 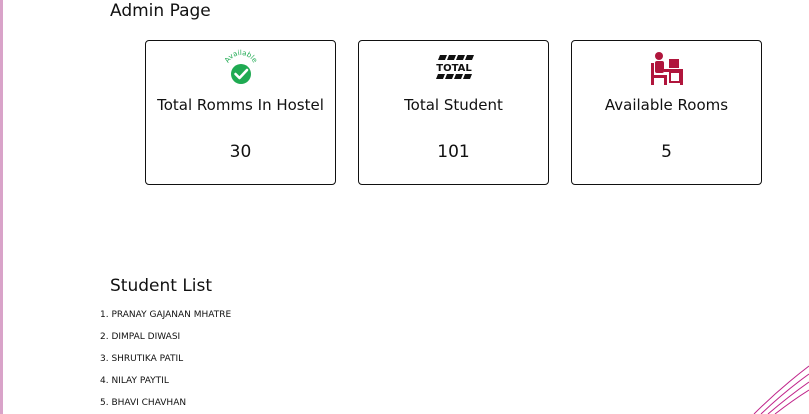 I want to click on card-value: 30, so click(x=240, y=152).